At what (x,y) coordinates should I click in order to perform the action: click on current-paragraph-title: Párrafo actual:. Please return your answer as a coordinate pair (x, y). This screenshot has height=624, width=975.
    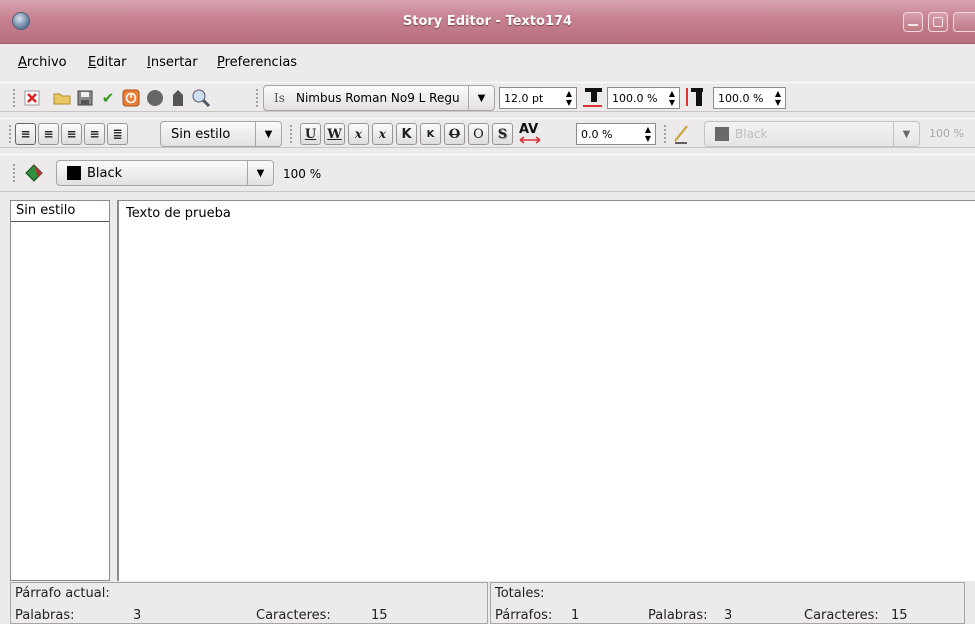
    Looking at the image, I should click on (62, 593).